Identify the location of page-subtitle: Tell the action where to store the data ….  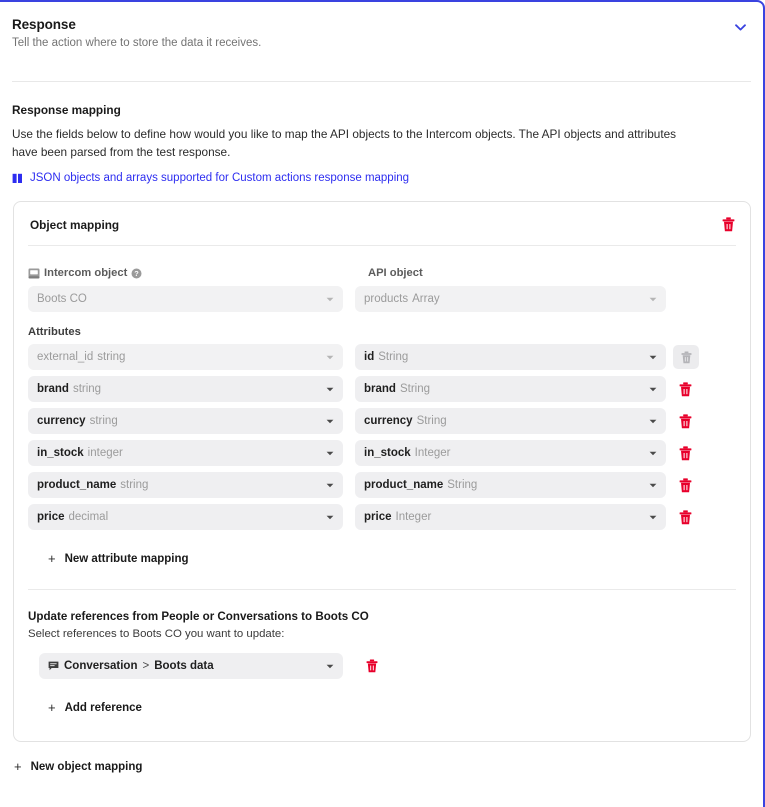
(137, 43).